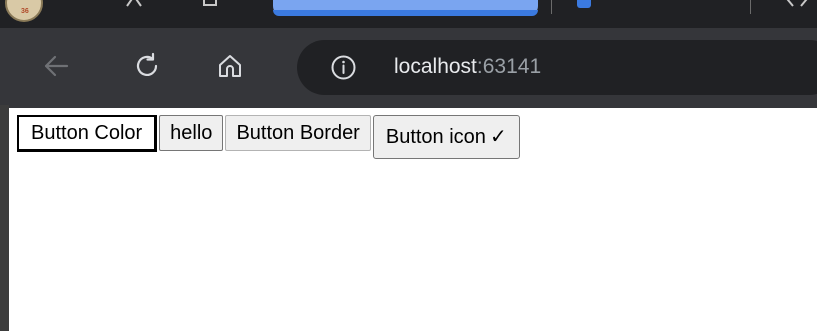 This screenshot has height=331, width=817. What do you see at coordinates (435, 66) in the screenshot?
I see `url-host: localhost` at bounding box center [435, 66].